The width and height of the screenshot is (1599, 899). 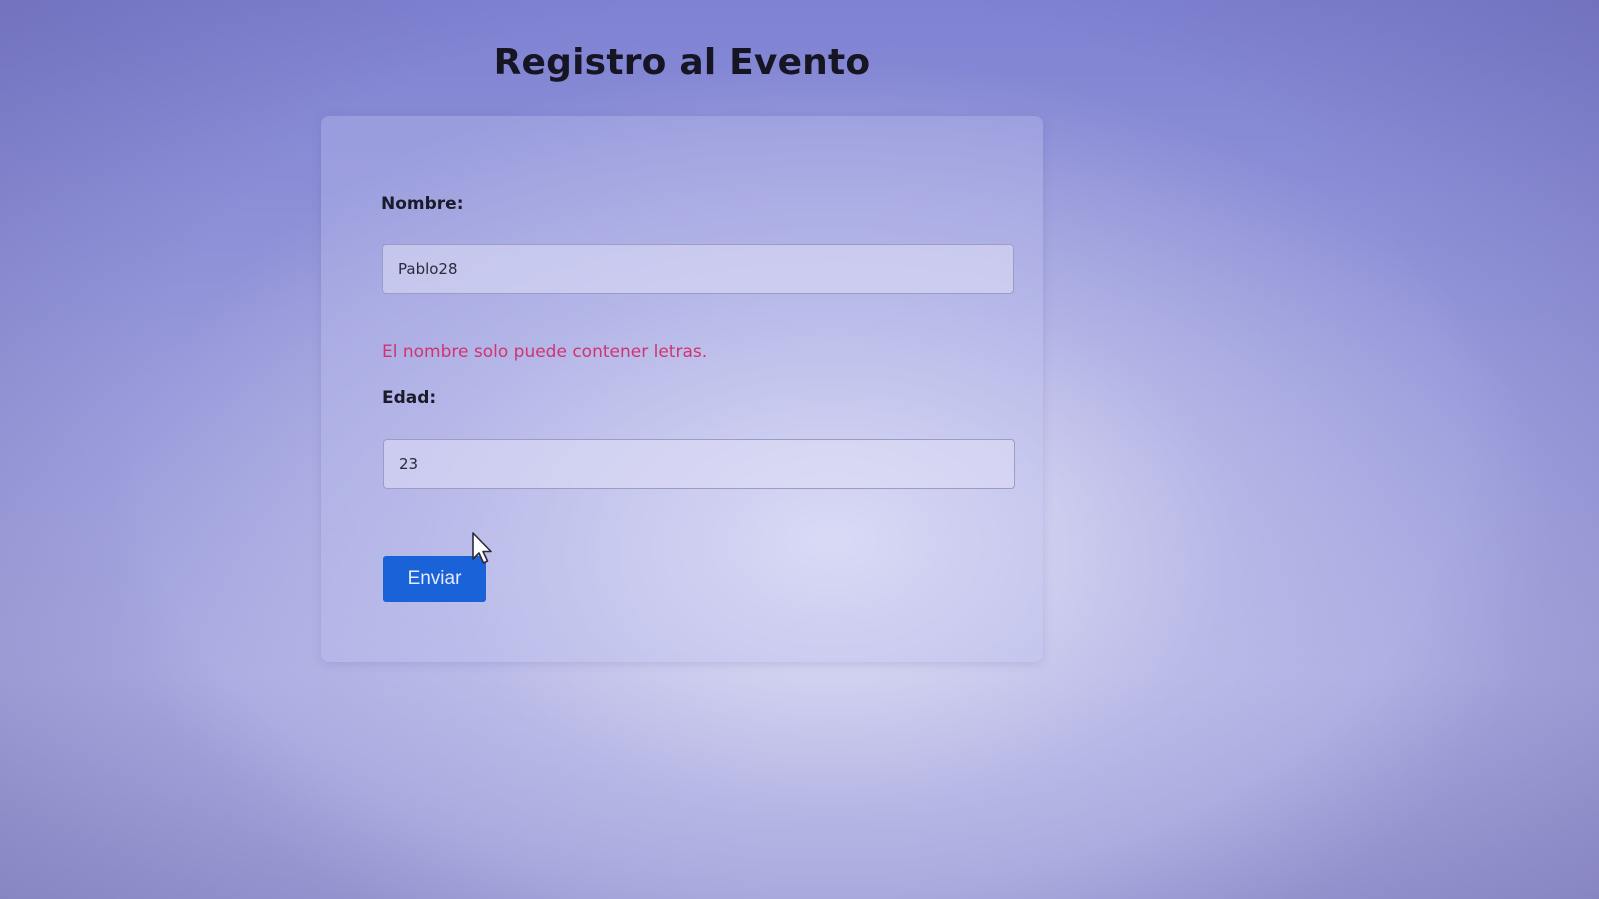 What do you see at coordinates (545, 352) in the screenshot?
I see `name-error-message: El nombre solo puede contener letras.` at bounding box center [545, 352].